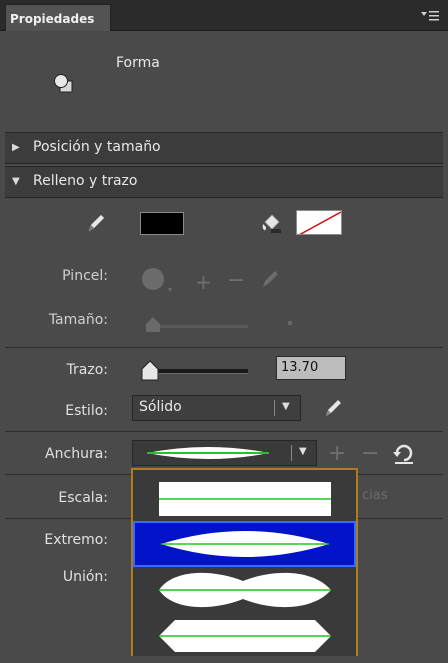  I want to click on reset-icon, so click(404, 456).